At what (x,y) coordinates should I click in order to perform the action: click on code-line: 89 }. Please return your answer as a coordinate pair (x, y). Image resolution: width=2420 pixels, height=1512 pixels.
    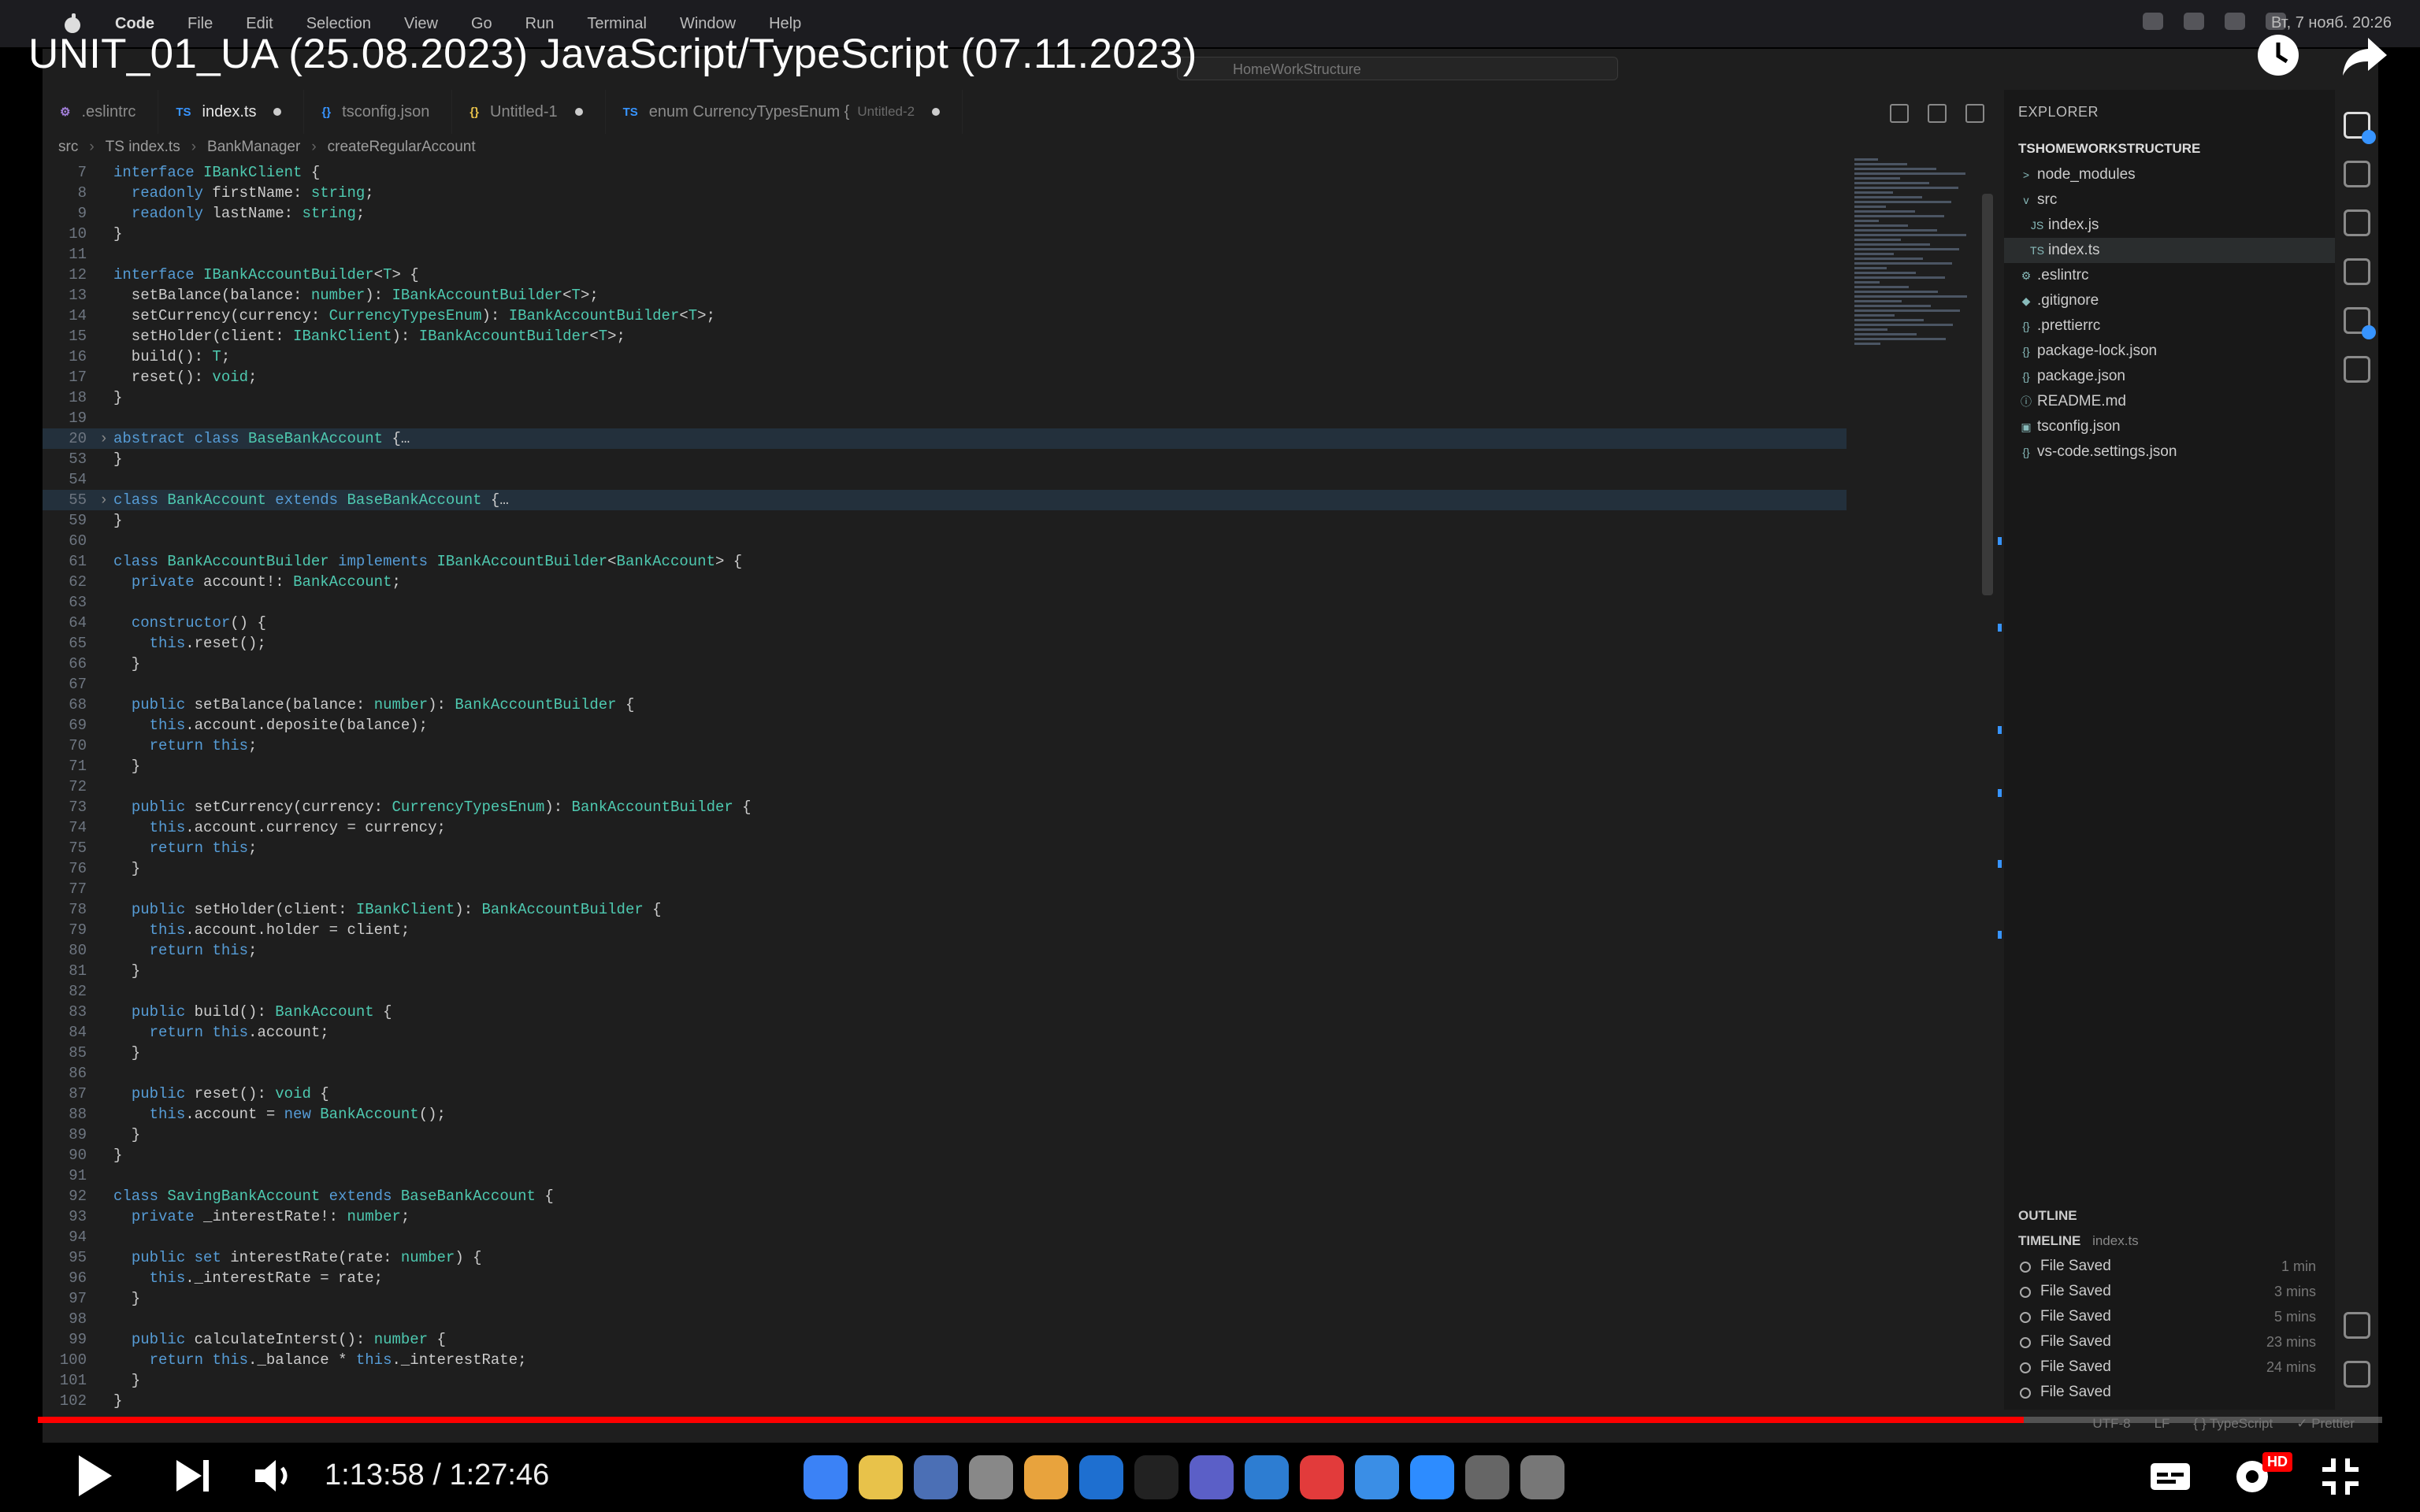
    Looking at the image, I should click on (945, 1135).